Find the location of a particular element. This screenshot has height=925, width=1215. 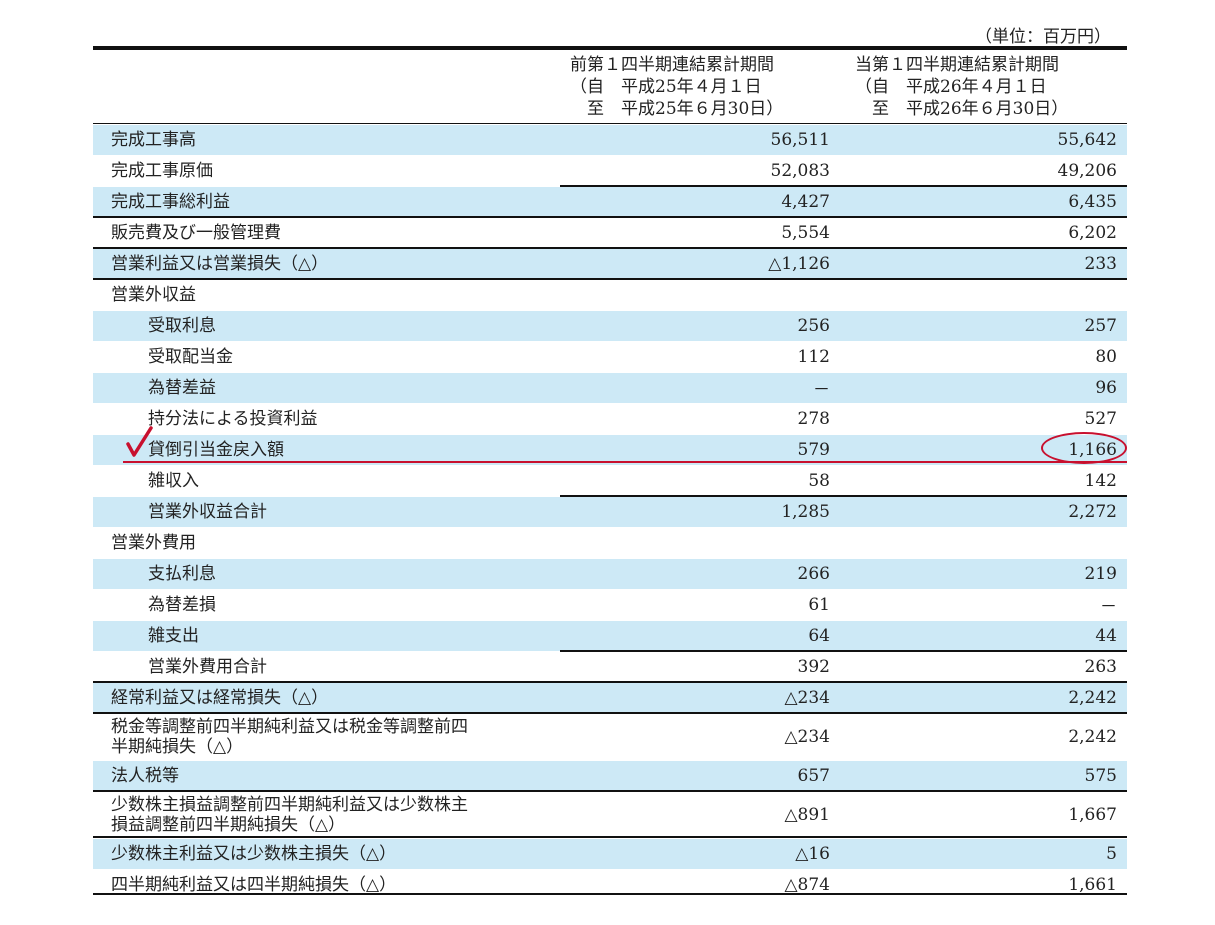

table-row: 支払利息 266 219 is located at coordinates (610, 573).